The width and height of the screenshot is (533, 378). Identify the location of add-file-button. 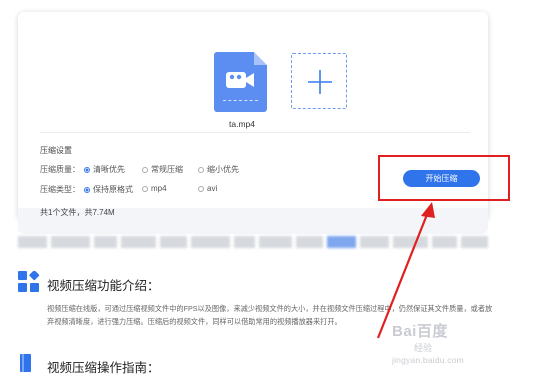
(319, 81).